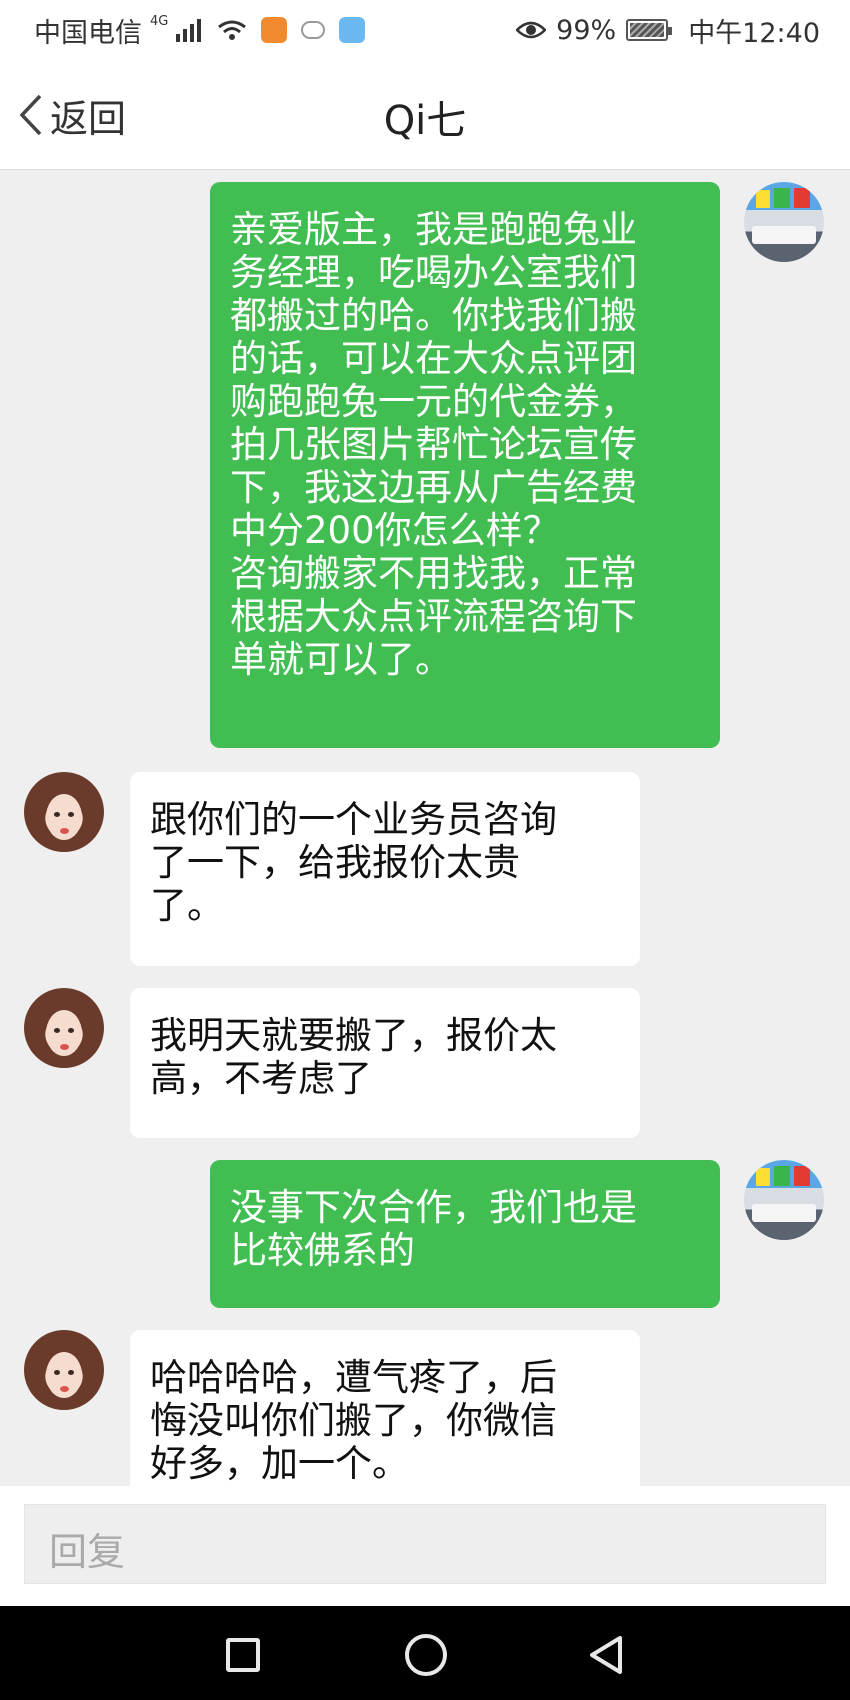 The height and width of the screenshot is (1700, 850). I want to click on status-right: 99% 中午12:40, so click(668, 30).